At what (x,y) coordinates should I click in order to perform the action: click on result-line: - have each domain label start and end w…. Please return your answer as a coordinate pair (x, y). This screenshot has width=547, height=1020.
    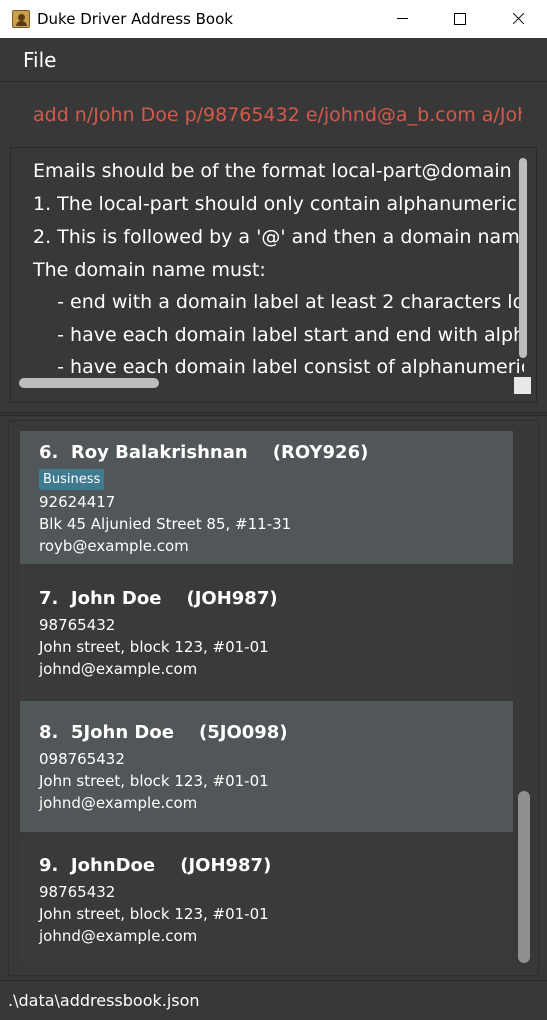
    Looking at the image, I should click on (290, 335).